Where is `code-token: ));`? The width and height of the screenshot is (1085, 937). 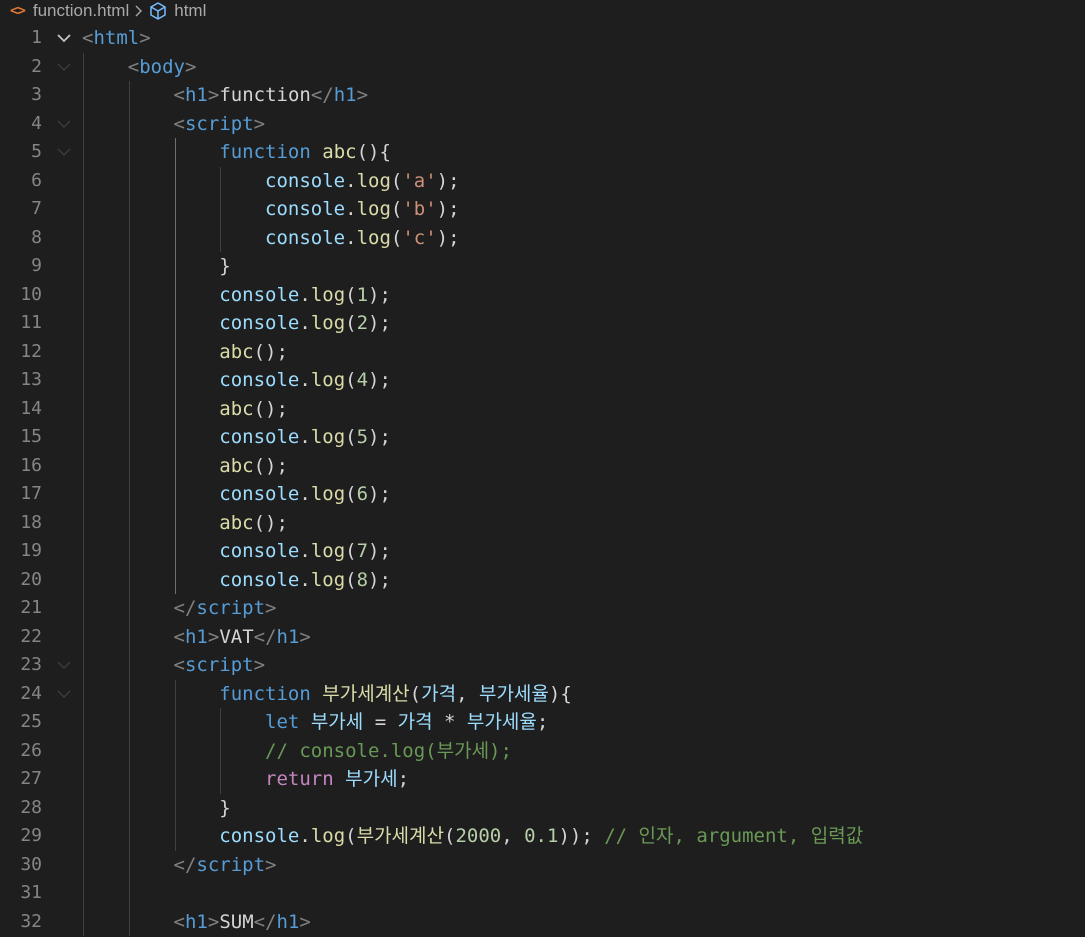
code-token: )); is located at coordinates (581, 836).